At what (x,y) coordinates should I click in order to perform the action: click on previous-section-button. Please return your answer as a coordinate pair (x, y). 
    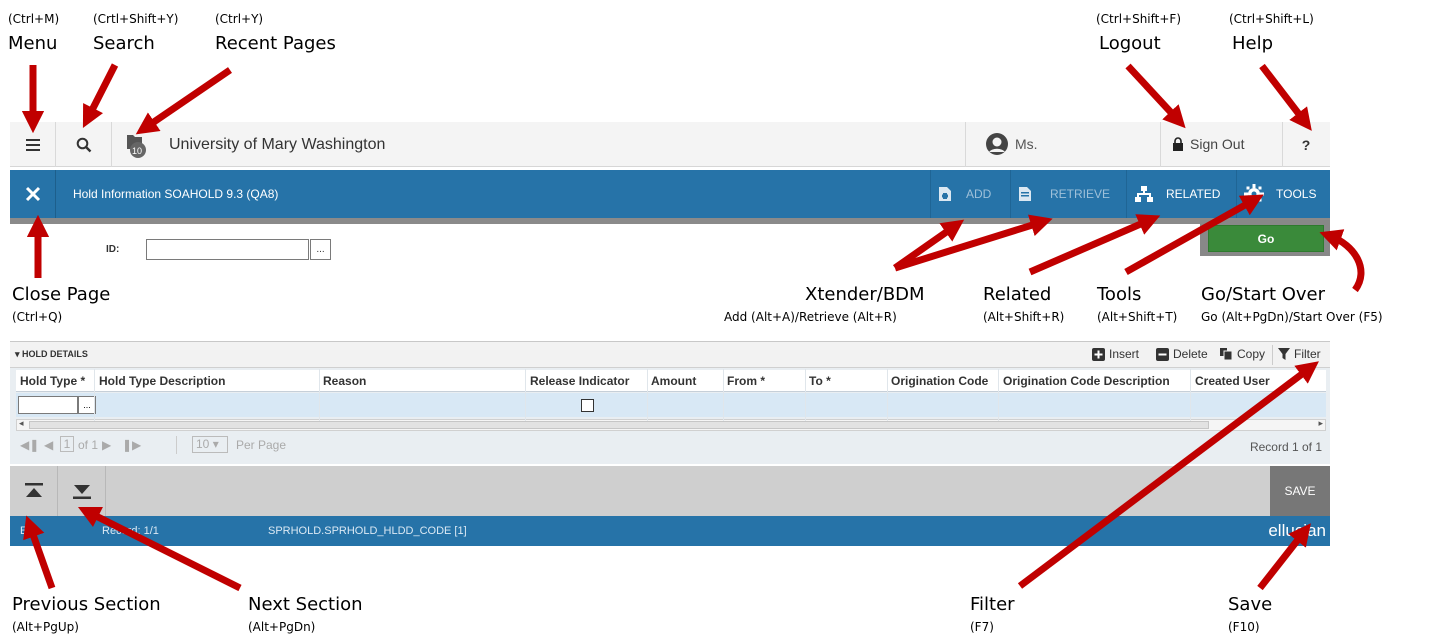
    Looking at the image, I should click on (34, 491).